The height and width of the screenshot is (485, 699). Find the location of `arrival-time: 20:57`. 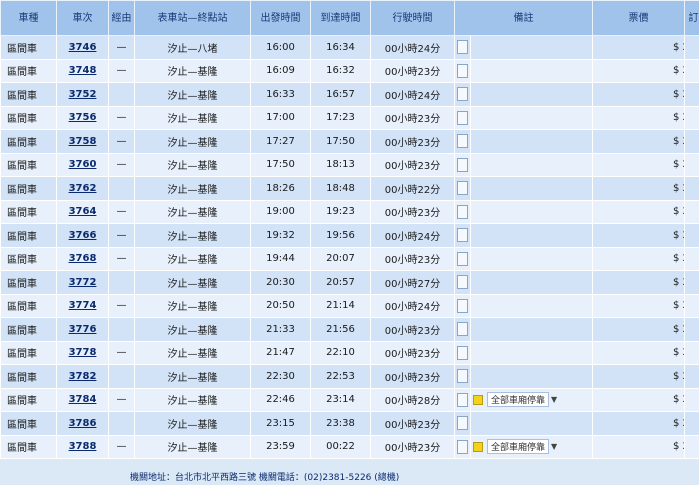

arrival-time: 20:57 is located at coordinates (340, 282).